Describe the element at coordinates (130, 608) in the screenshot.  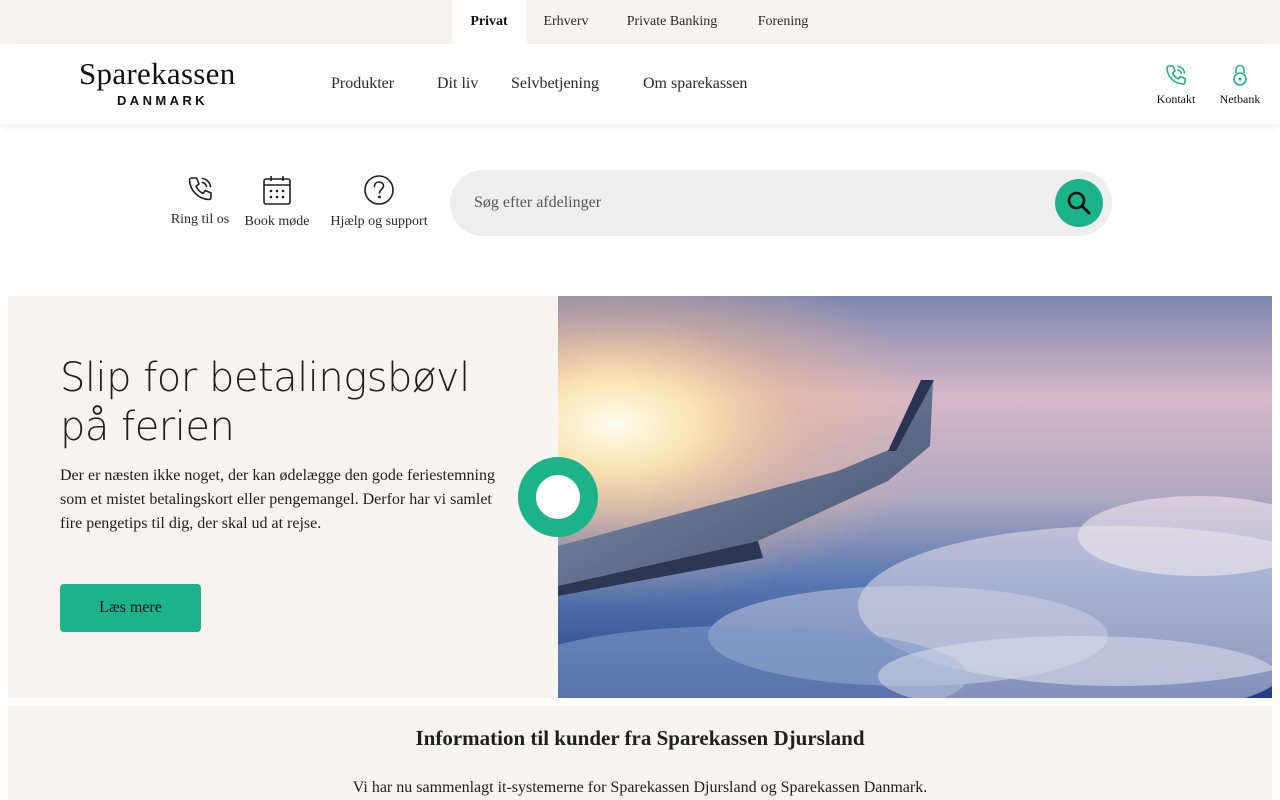
I see `read-more-button: Læs mere` at that location.